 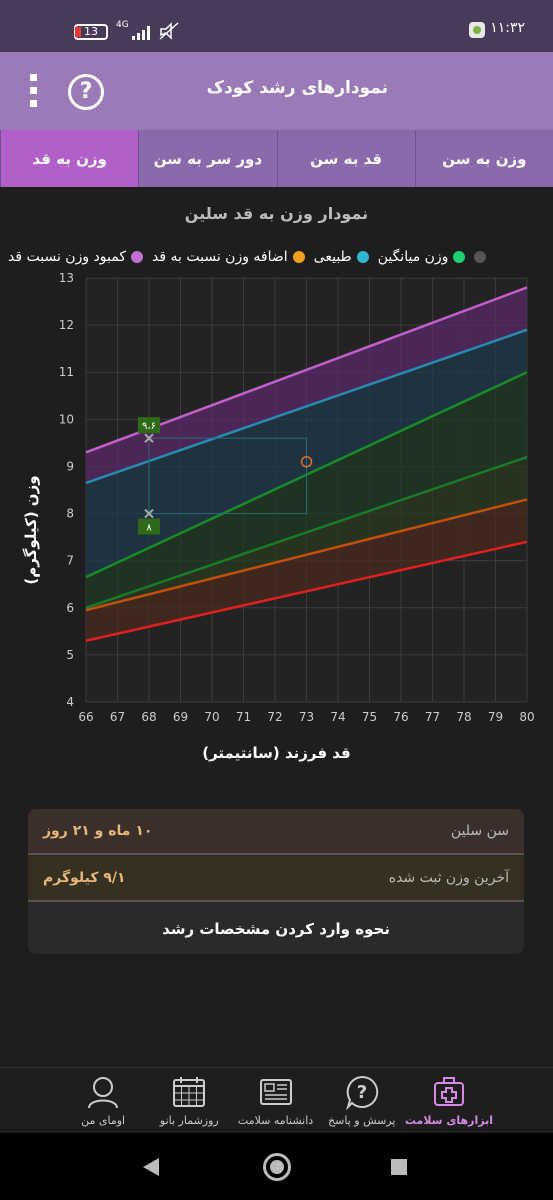 What do you see at coordinates (275, 1092) in the screenshot?
I see `newspaper-icon` at bounding box center [275, 1092].